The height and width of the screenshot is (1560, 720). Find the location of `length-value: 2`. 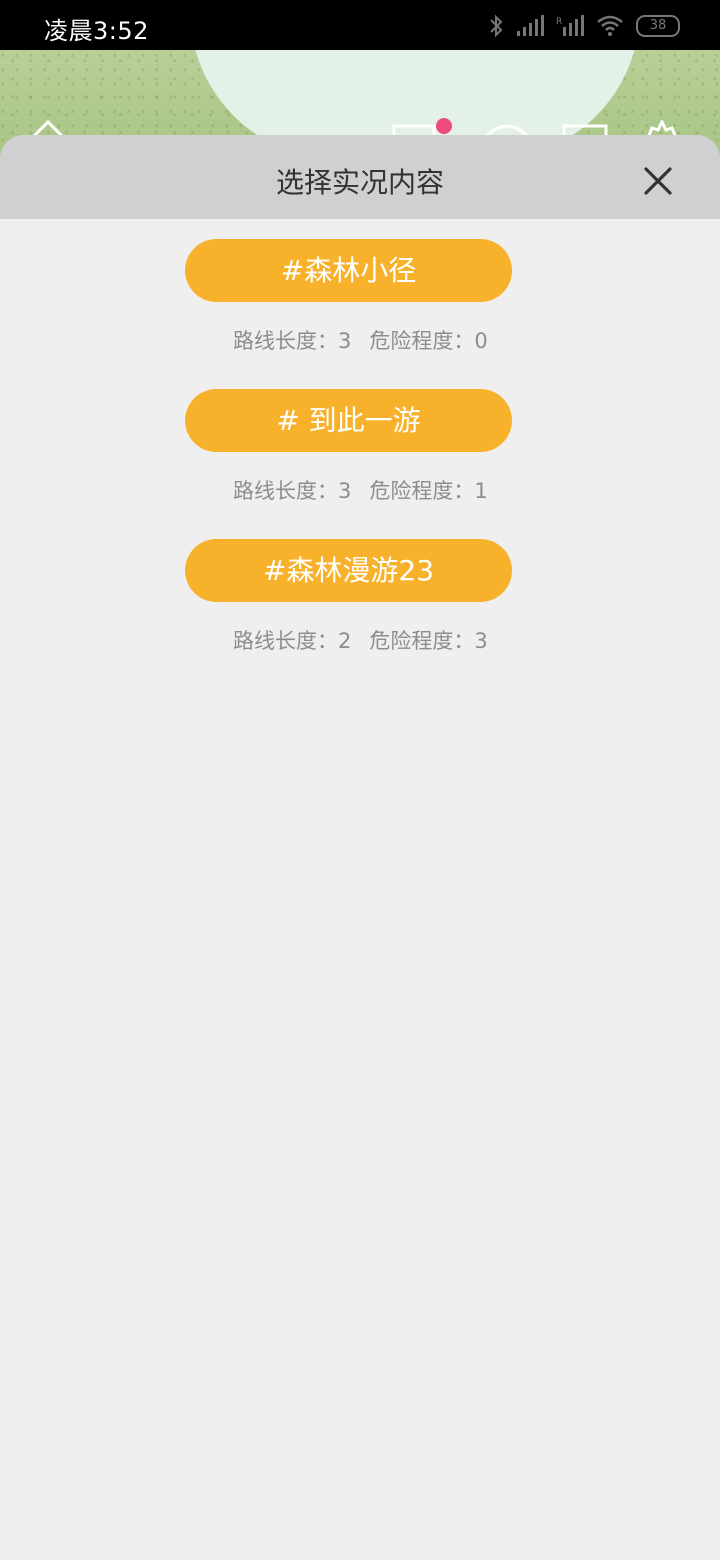

length-value: 2 is located at coordinates (345, 641).